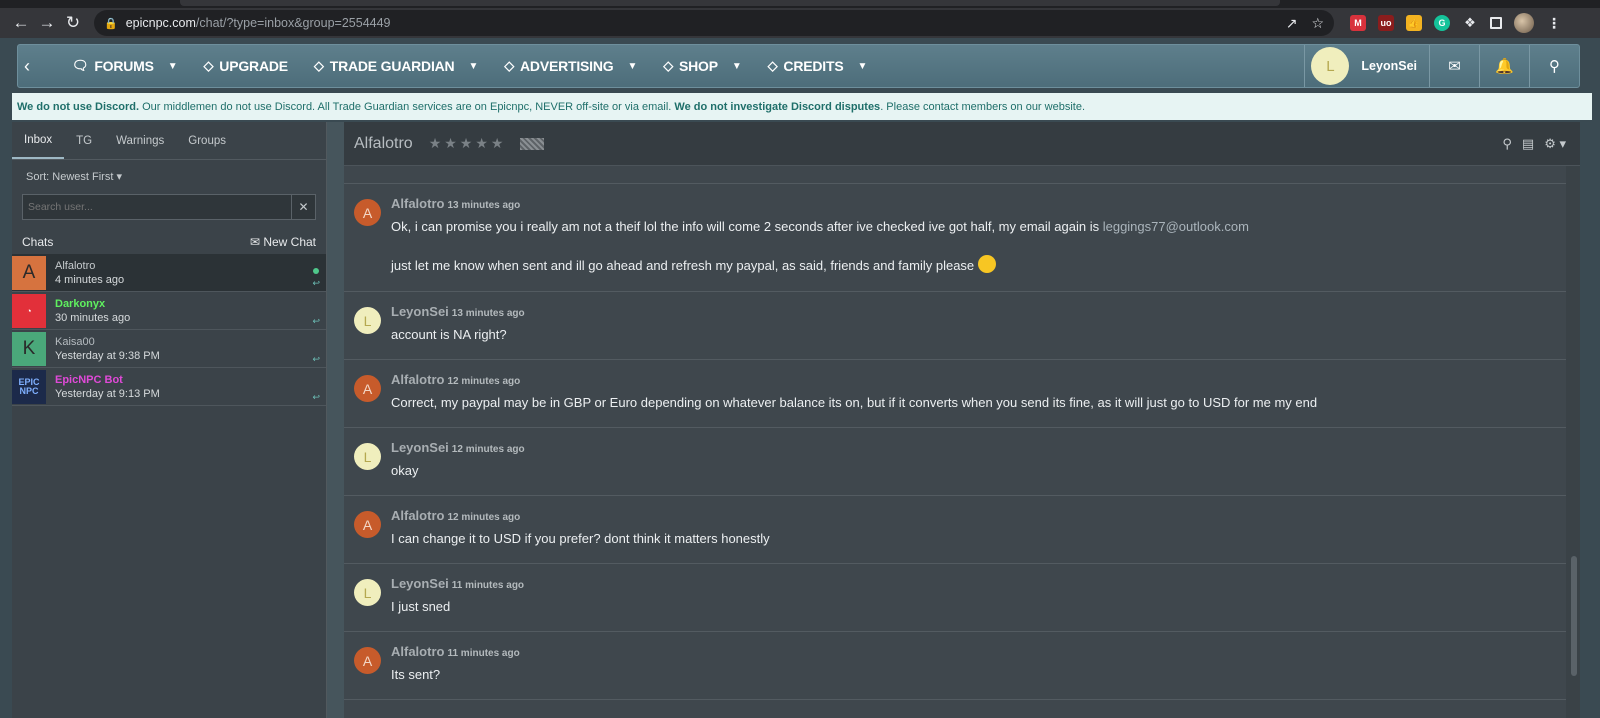 This screenshot has height=718, width=1600. Describe the element at coordinates (335, 420) in the screenshot. I see `left-rail` at that location.